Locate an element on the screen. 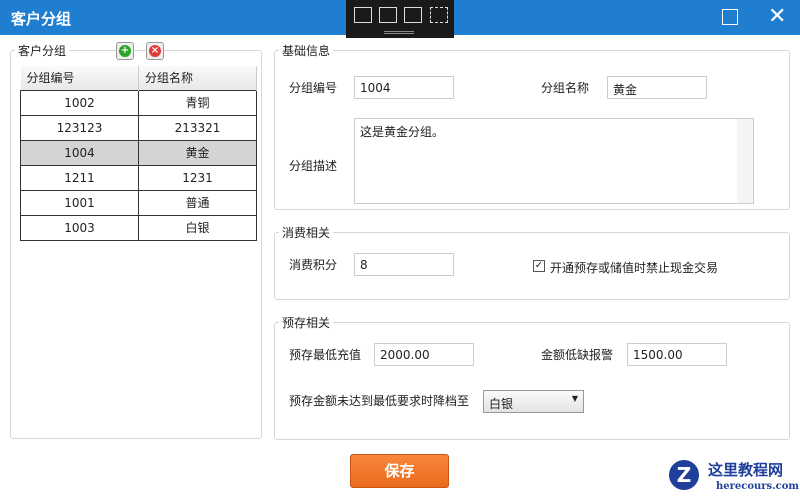 The height and width of the screenshot is (500, 800). watermark-title: 这里教程网 is located at coordinates (746, 470).